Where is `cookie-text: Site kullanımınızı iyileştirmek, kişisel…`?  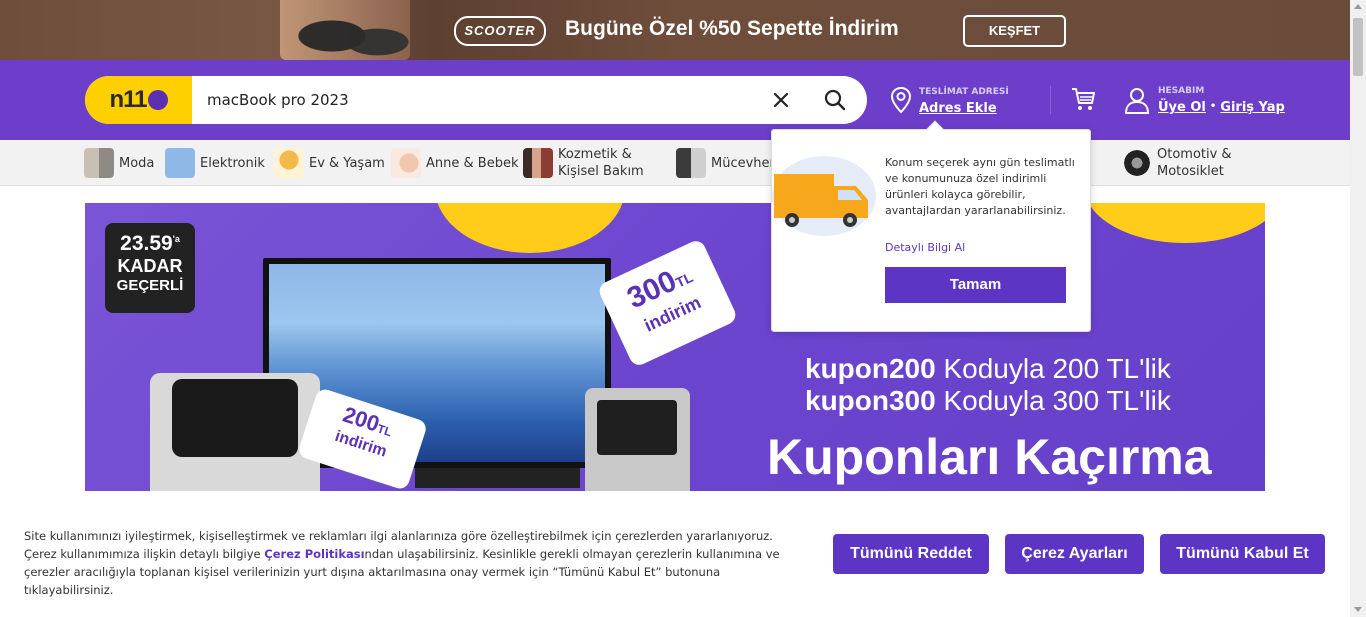
cookie-text: Site kullanımınızı iyileştirmek, kişisel… is located at coordinates (409, 563).